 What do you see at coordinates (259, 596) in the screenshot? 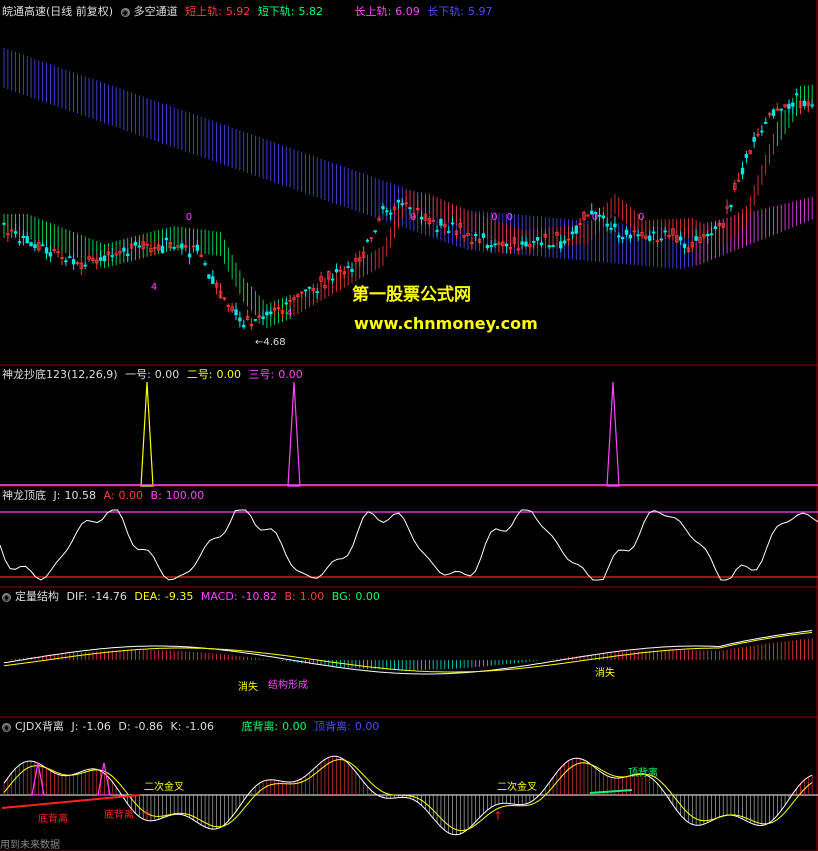
I see `panel4-macd-value: -10.82` at bounding box center [259, 596].